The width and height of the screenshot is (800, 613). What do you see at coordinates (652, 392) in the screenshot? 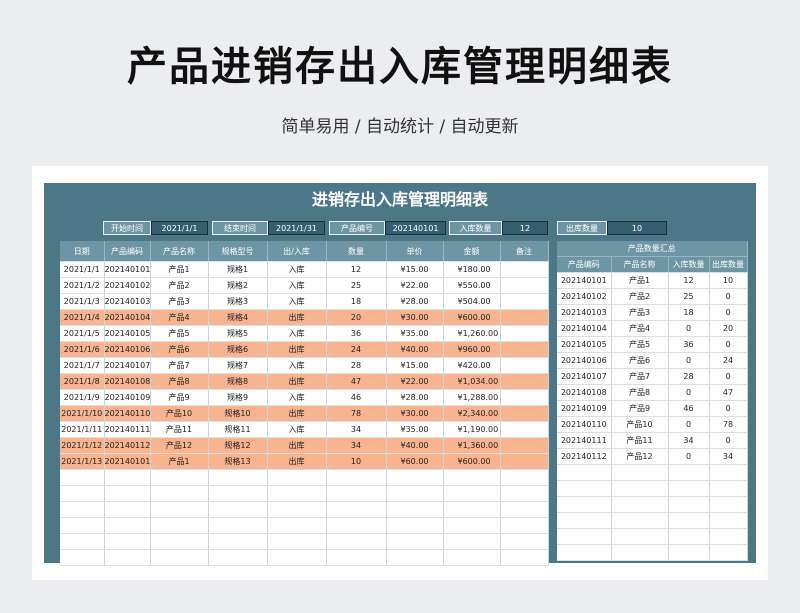
I see `summary-row: 202140108 产品8 0 47` at bounding box center [652, 392].